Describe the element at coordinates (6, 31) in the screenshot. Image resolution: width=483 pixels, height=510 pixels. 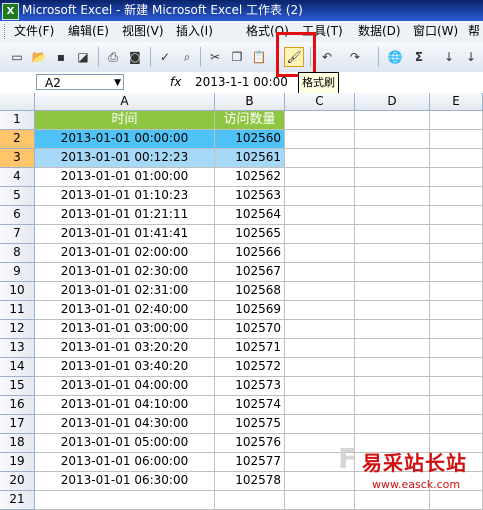
I see `menu-grip` at that location.